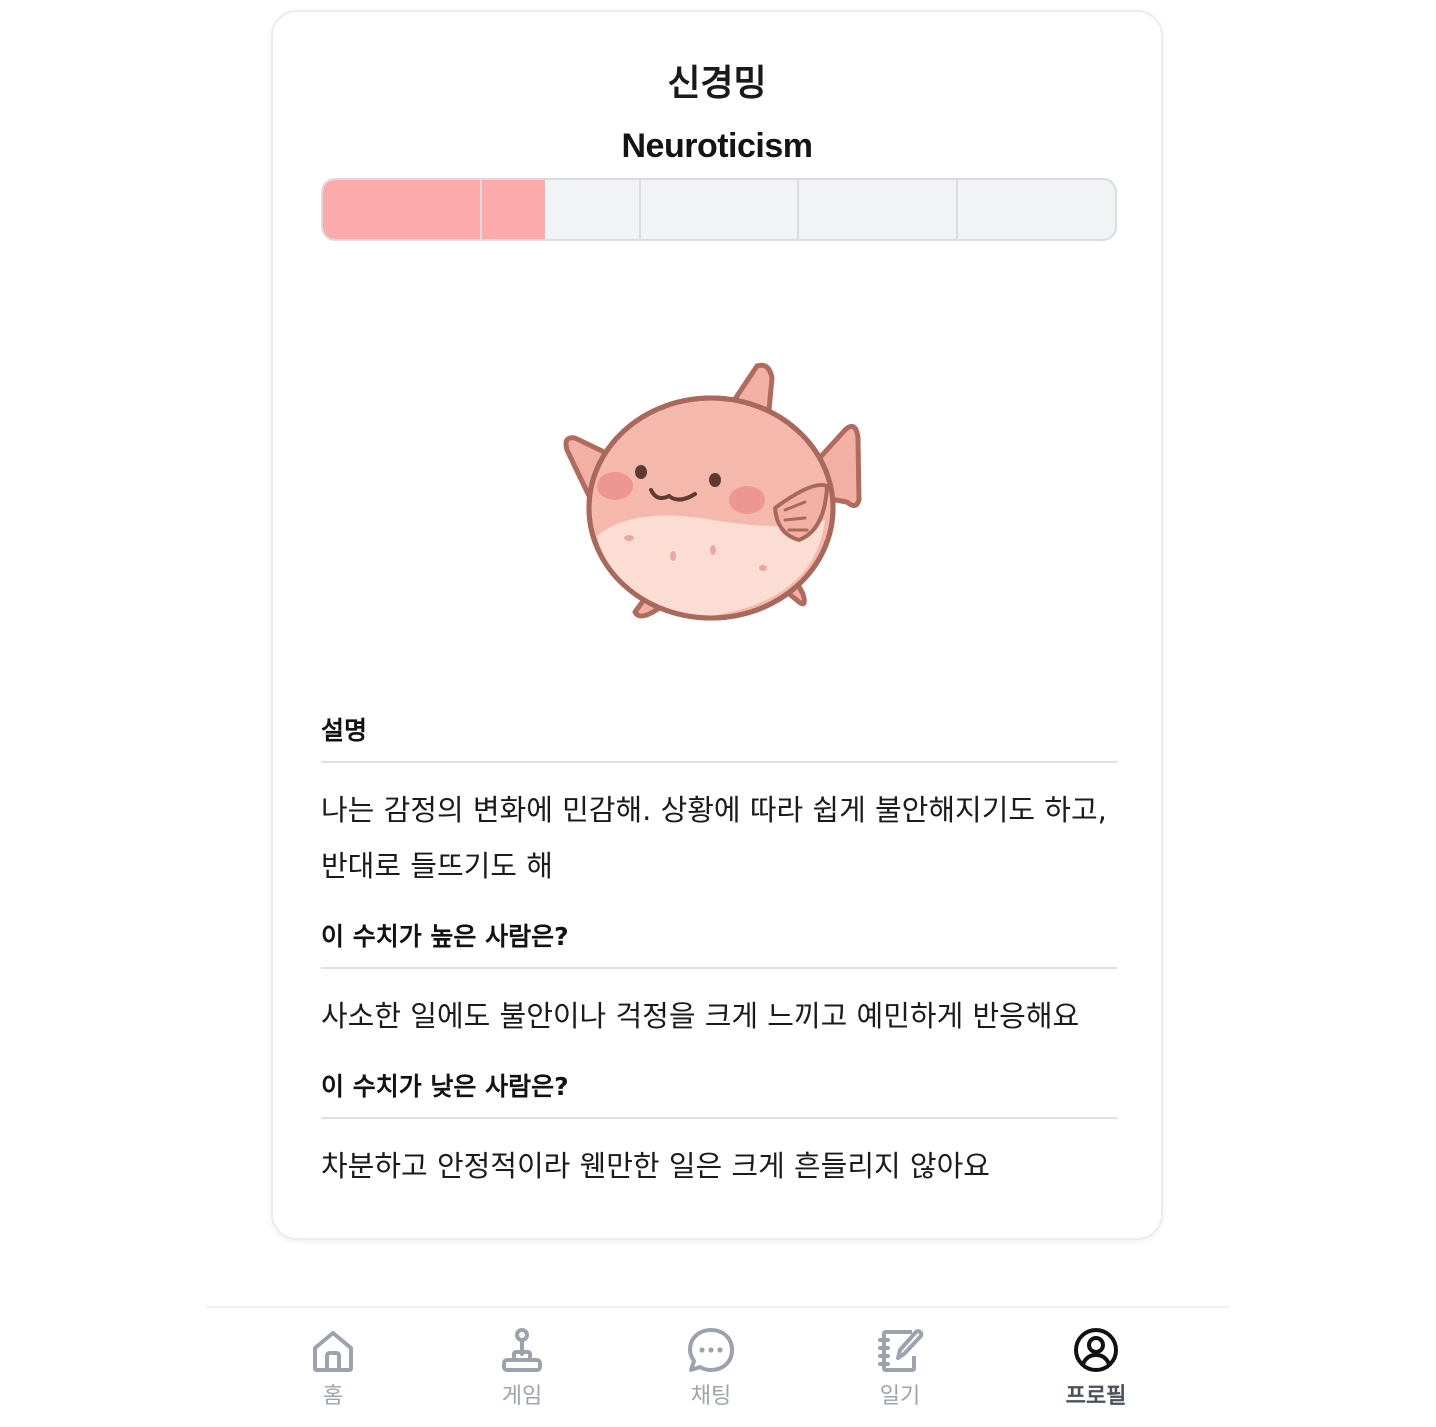 The image size is (1436, 1427). What do you see at coordinates (522, 1396) in the screenshot?
I see `nav-label-game: 게임` at bounding box center [522, 1396].